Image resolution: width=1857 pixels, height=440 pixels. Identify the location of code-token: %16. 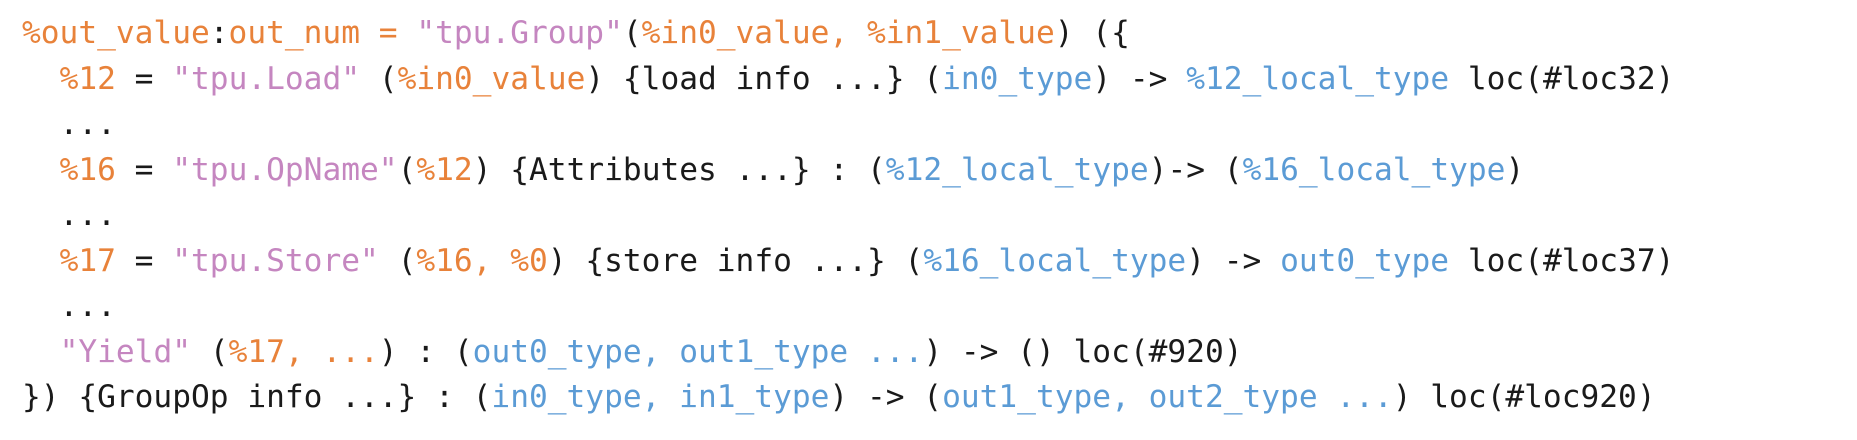
(87, 169).